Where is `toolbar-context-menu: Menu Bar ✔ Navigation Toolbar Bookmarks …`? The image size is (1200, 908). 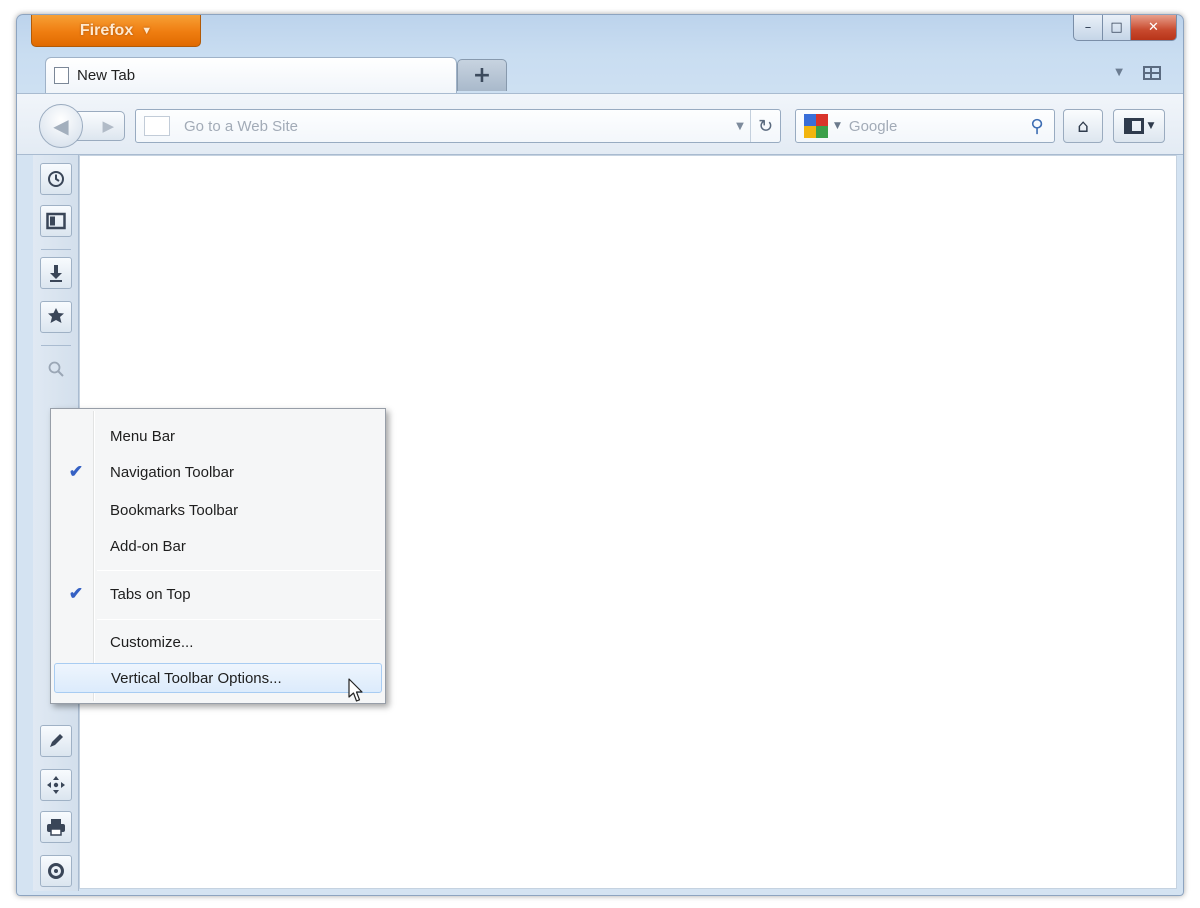 toolbar-context-menu: Menu Bar ✔ Navigation Toolbar Bookmarks … is located at coordinates (218, 556).